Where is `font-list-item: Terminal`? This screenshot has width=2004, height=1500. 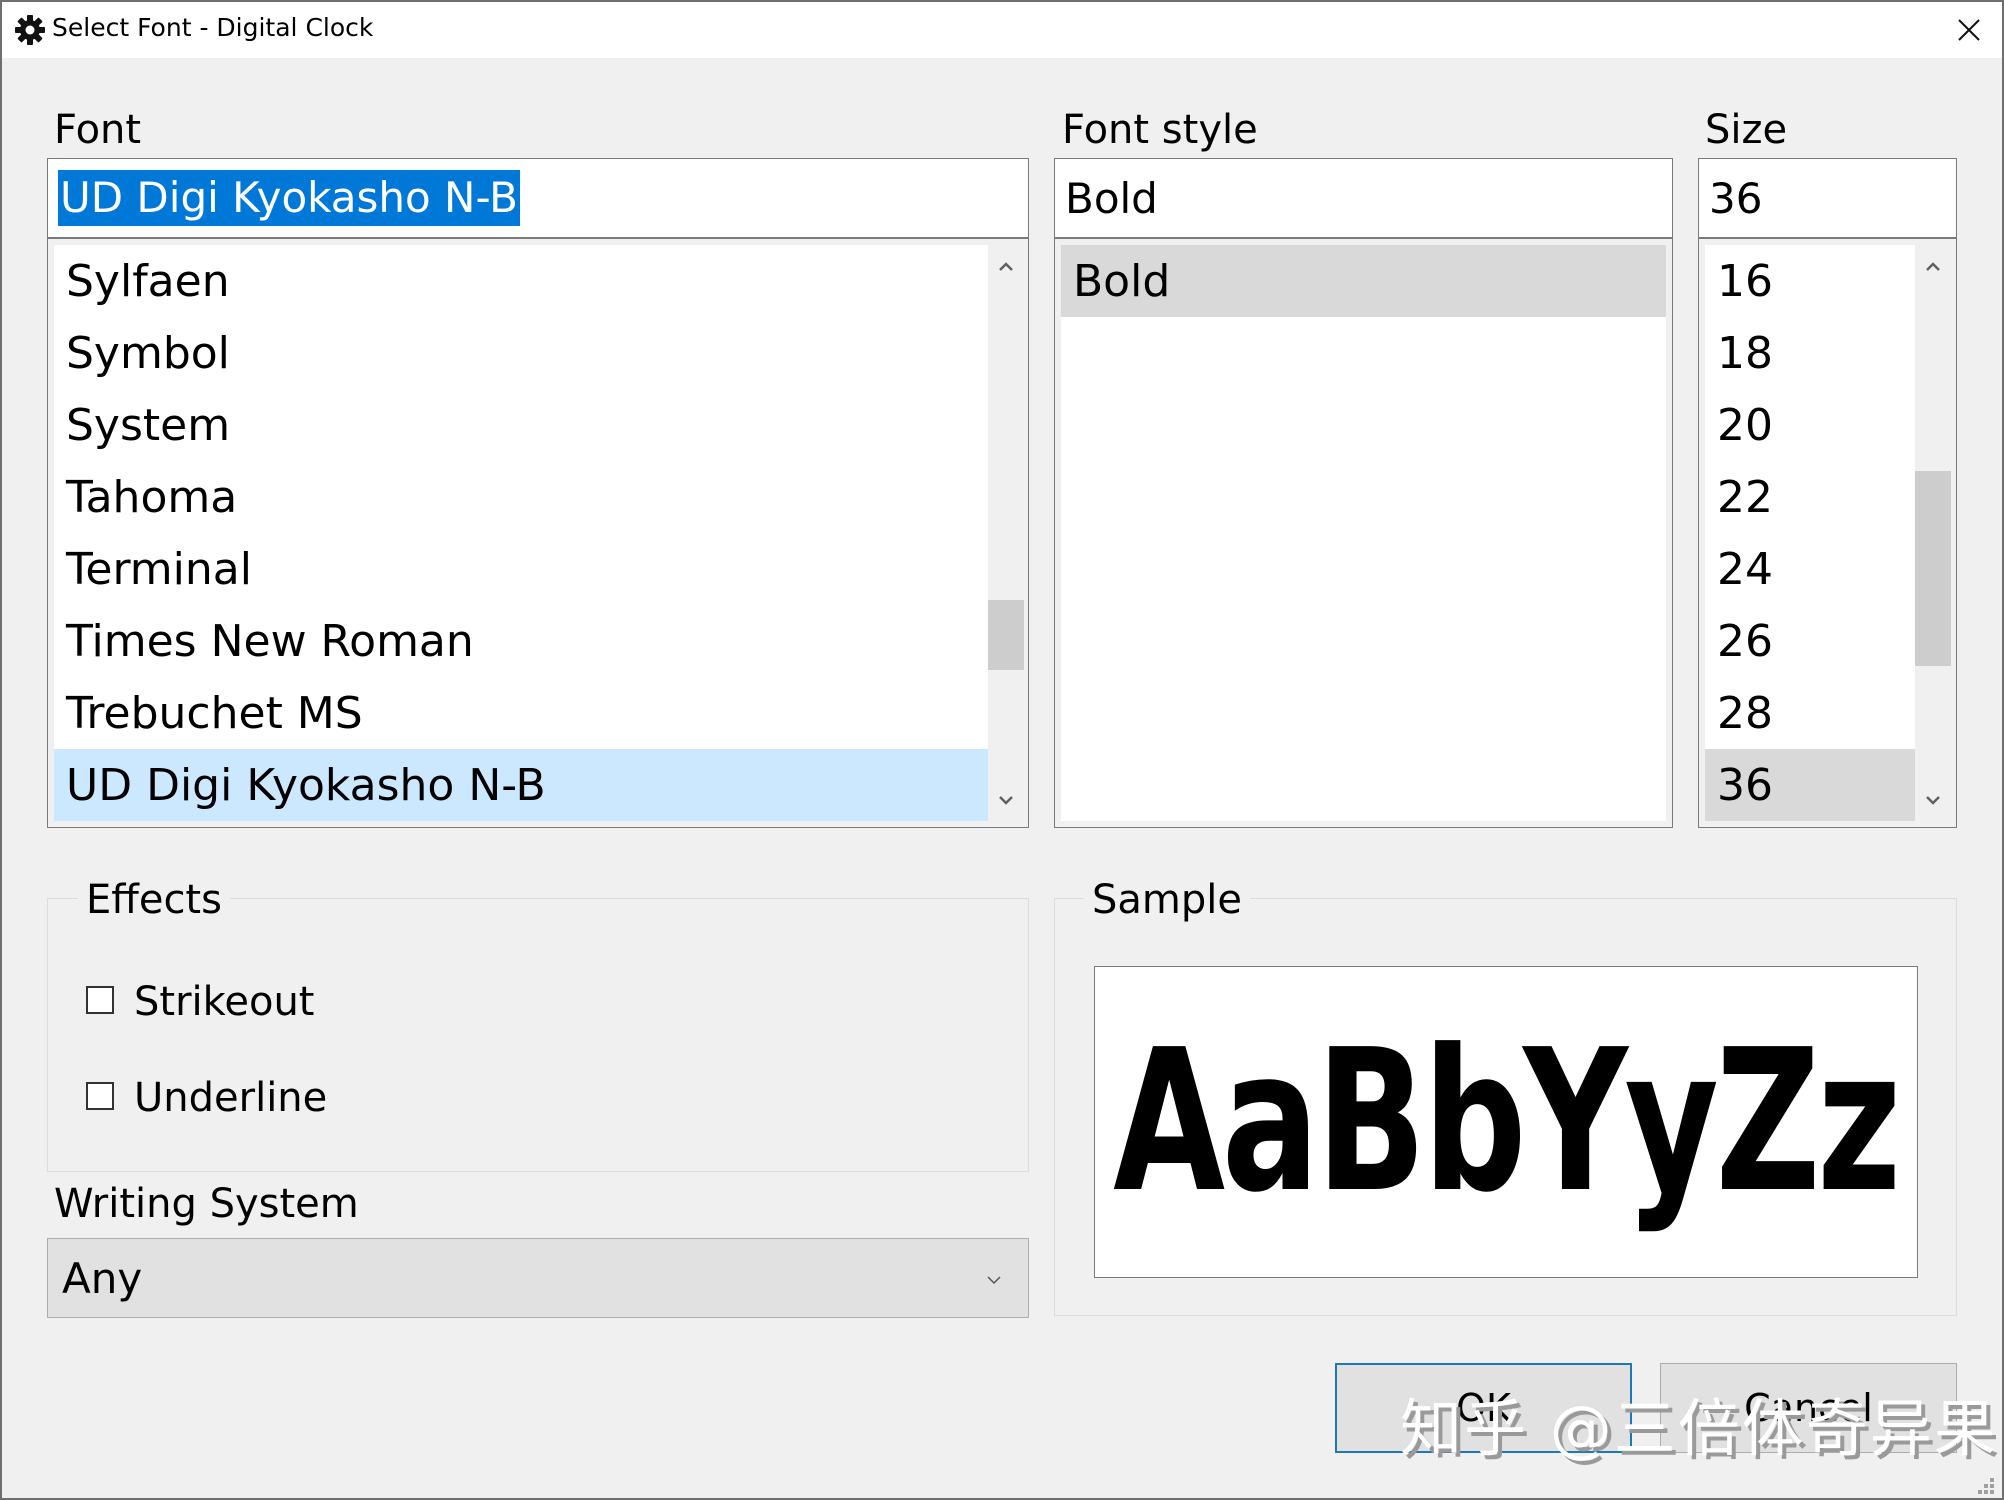
font-list-item: Terminal is located at coordinates (521, 569).